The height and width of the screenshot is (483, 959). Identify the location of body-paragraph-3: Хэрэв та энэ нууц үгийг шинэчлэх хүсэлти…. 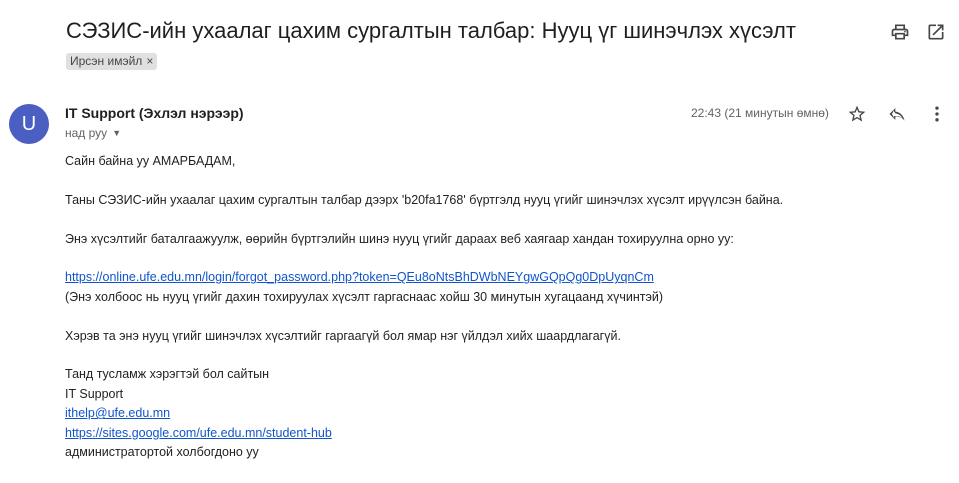
(343, 335).